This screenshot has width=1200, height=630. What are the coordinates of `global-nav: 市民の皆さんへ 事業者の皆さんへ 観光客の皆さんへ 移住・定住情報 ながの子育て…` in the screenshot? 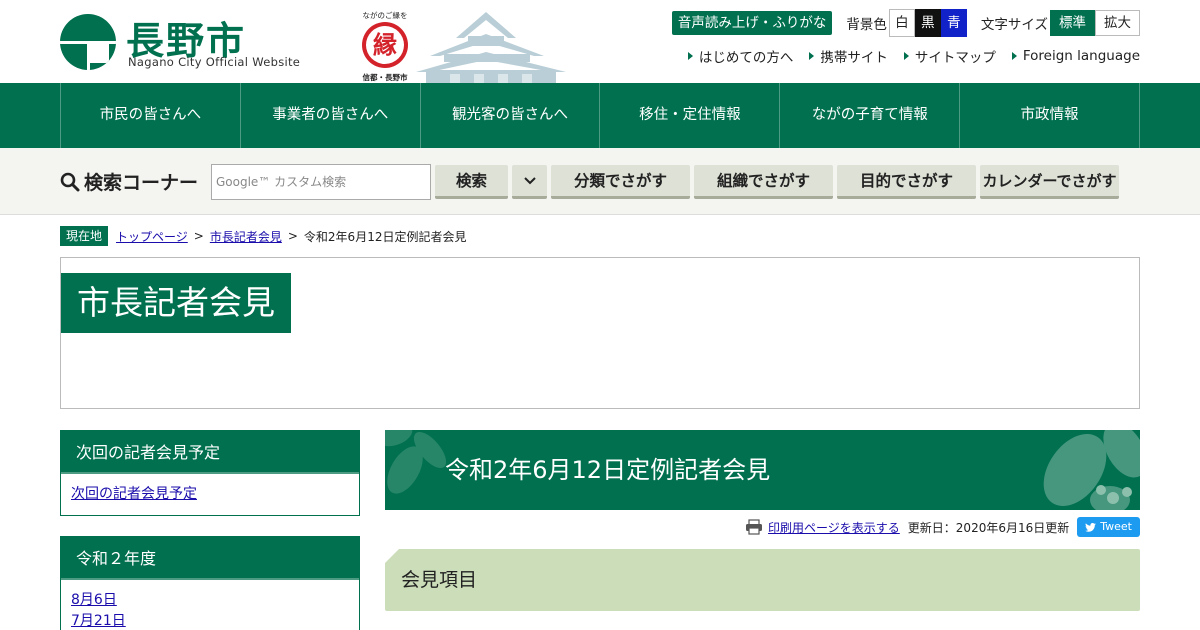 It's located at (600, 115).